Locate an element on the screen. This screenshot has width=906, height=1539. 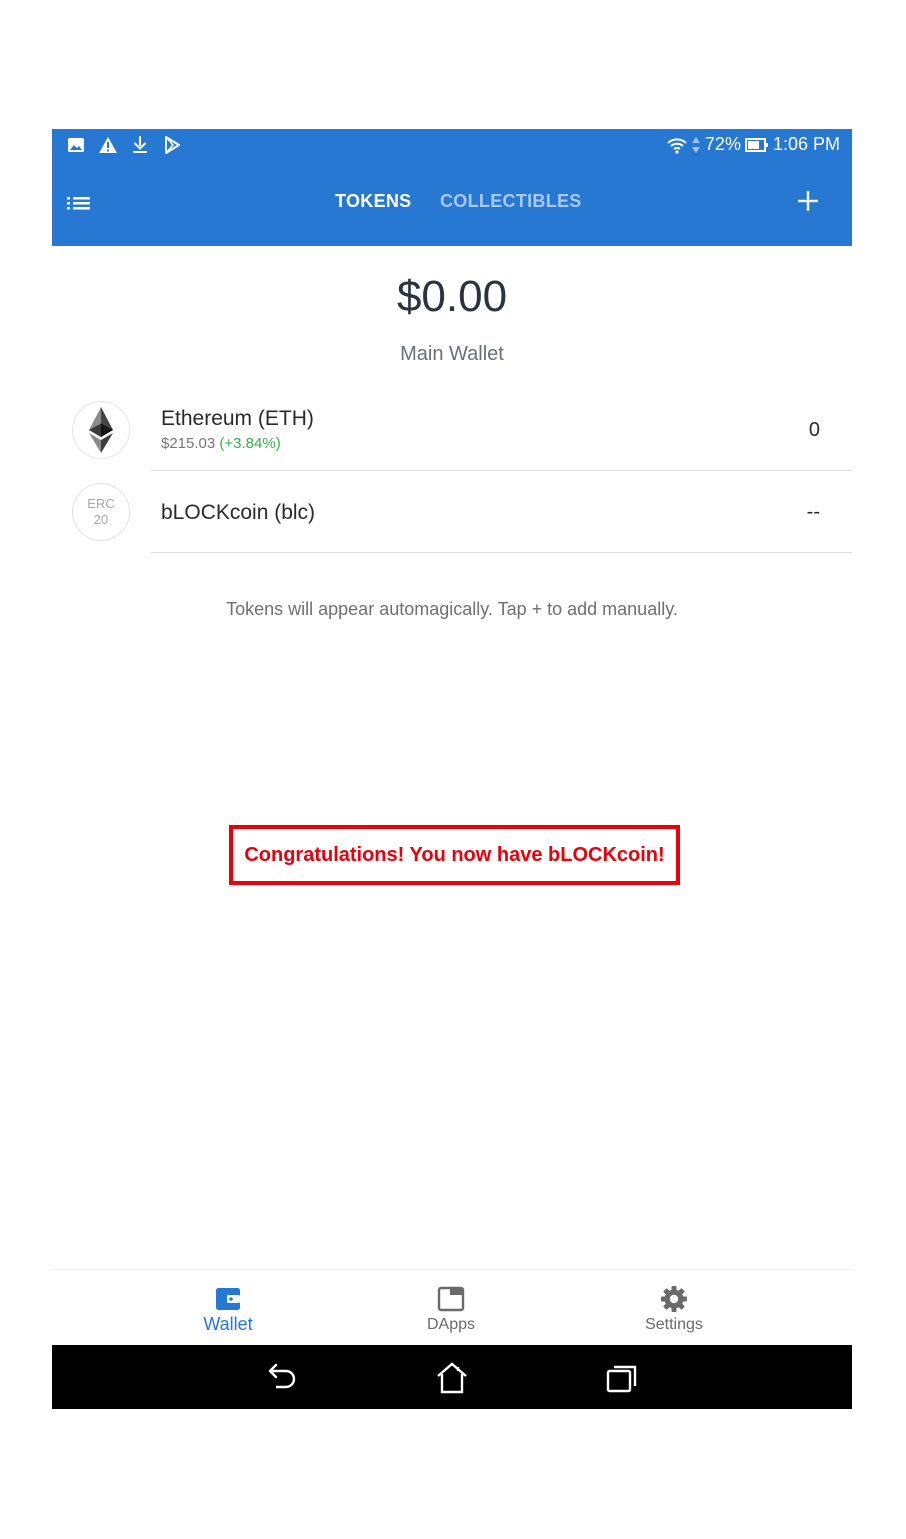
clock: 1:06 PM is located at coordinates (806, 144).